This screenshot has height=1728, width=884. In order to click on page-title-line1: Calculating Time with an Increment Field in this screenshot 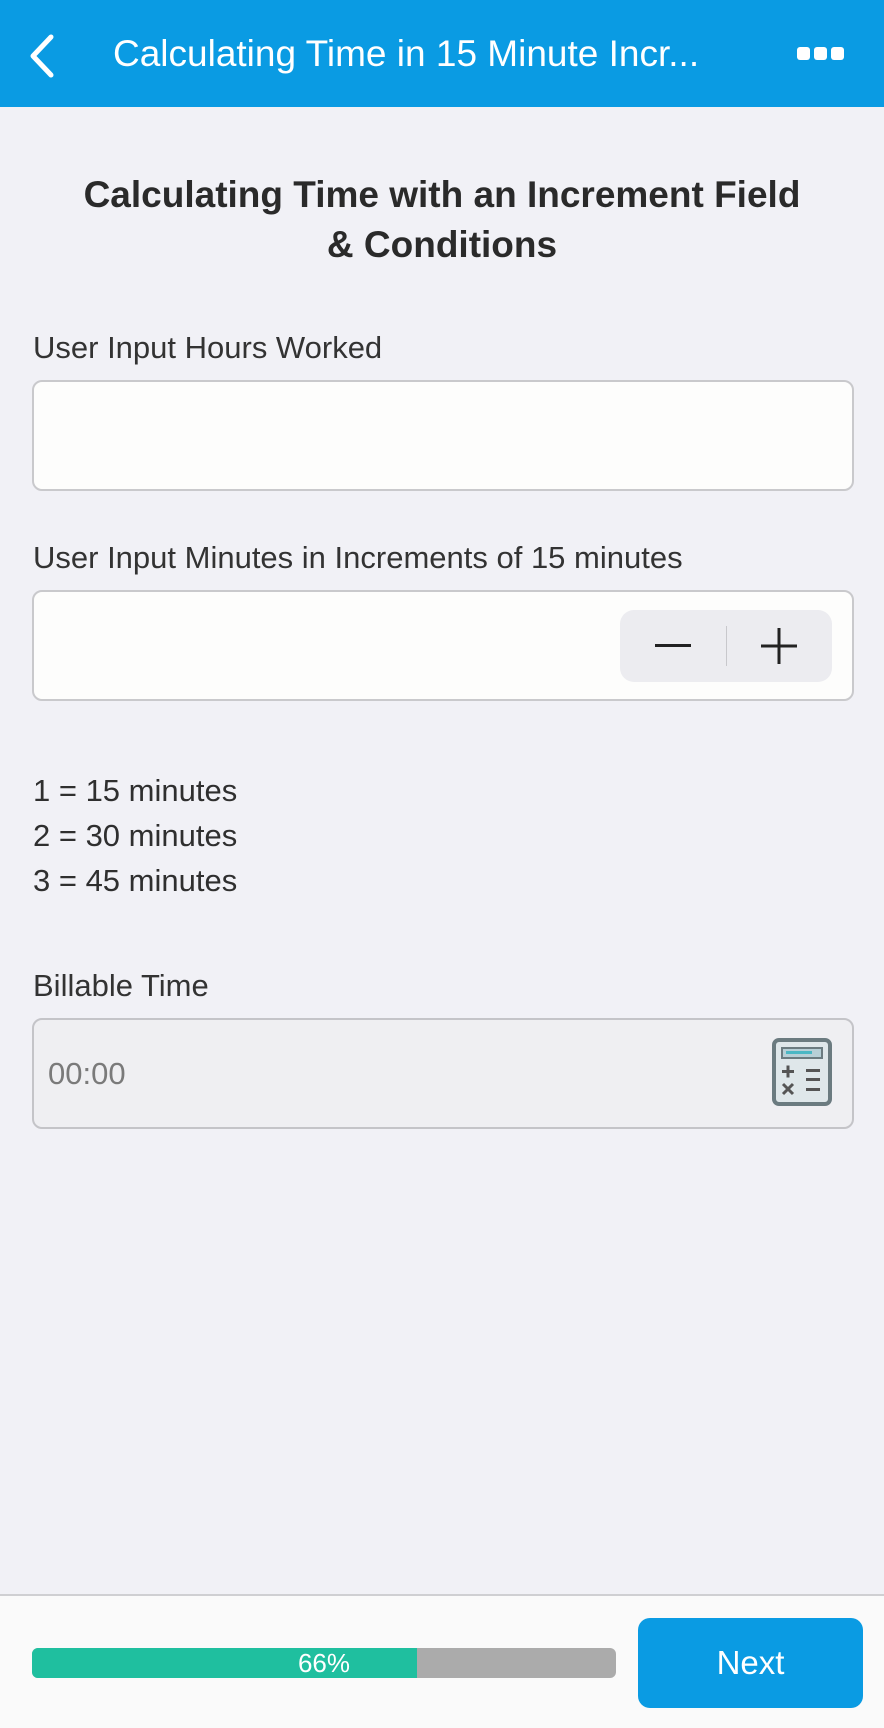, I will do `click(442, 194)`.